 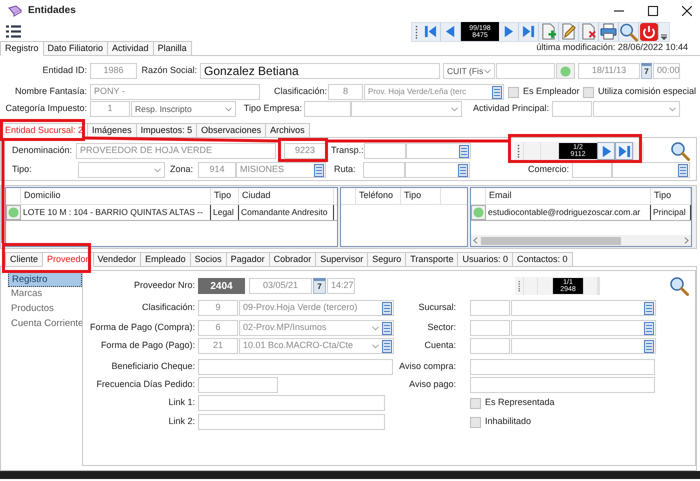 What do you see at coordinates (386, 259) in the screenshot?
I see `tab: Seguro` at bounding box center [386, 259].